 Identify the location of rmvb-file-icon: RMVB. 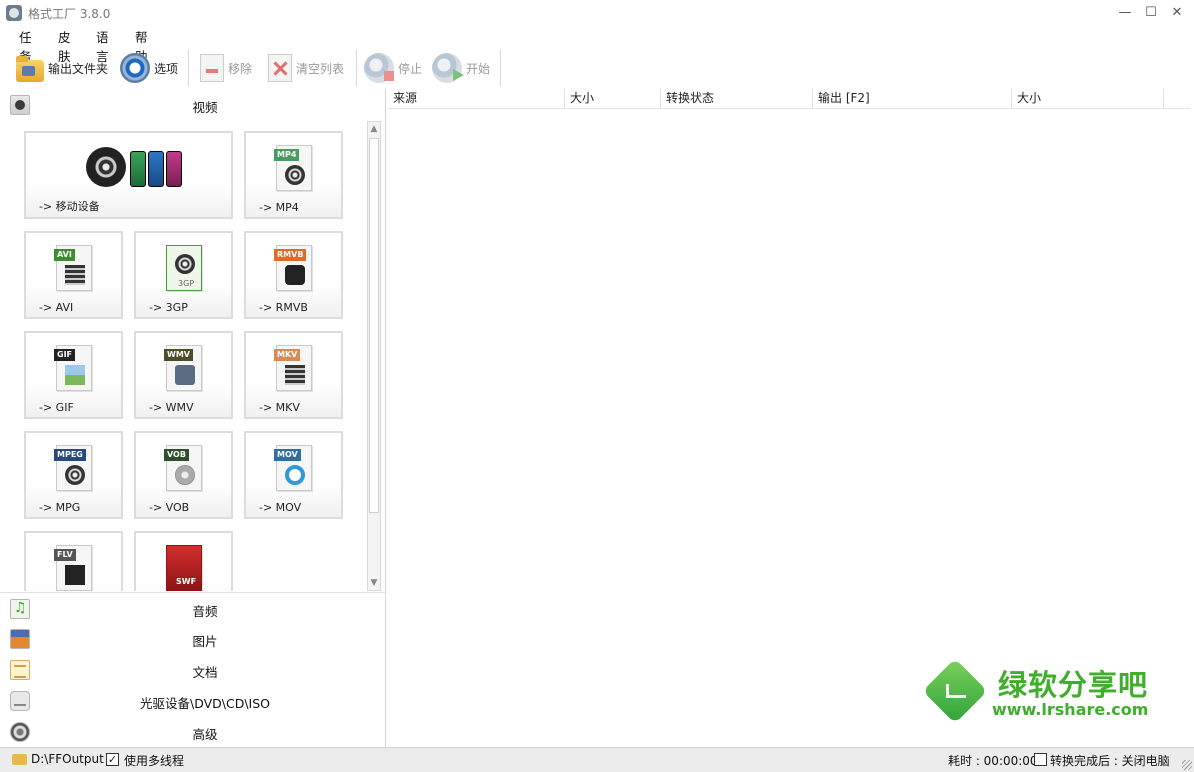
(293, 268).